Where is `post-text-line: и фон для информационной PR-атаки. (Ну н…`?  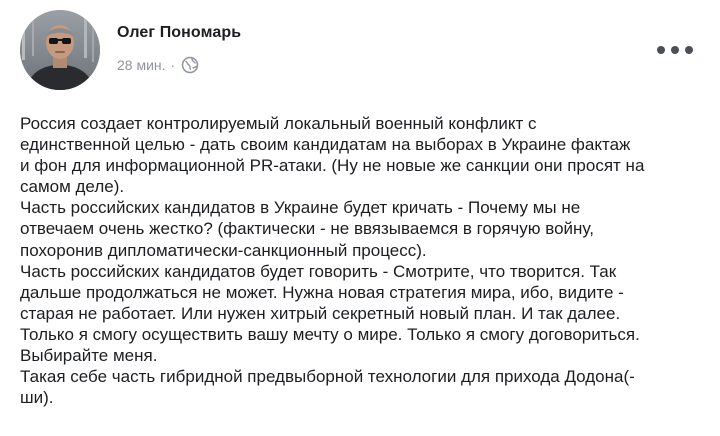 post-text-line: и фон для информационной PR-атаки. (Ну н… is located at coordinates (332, 166).